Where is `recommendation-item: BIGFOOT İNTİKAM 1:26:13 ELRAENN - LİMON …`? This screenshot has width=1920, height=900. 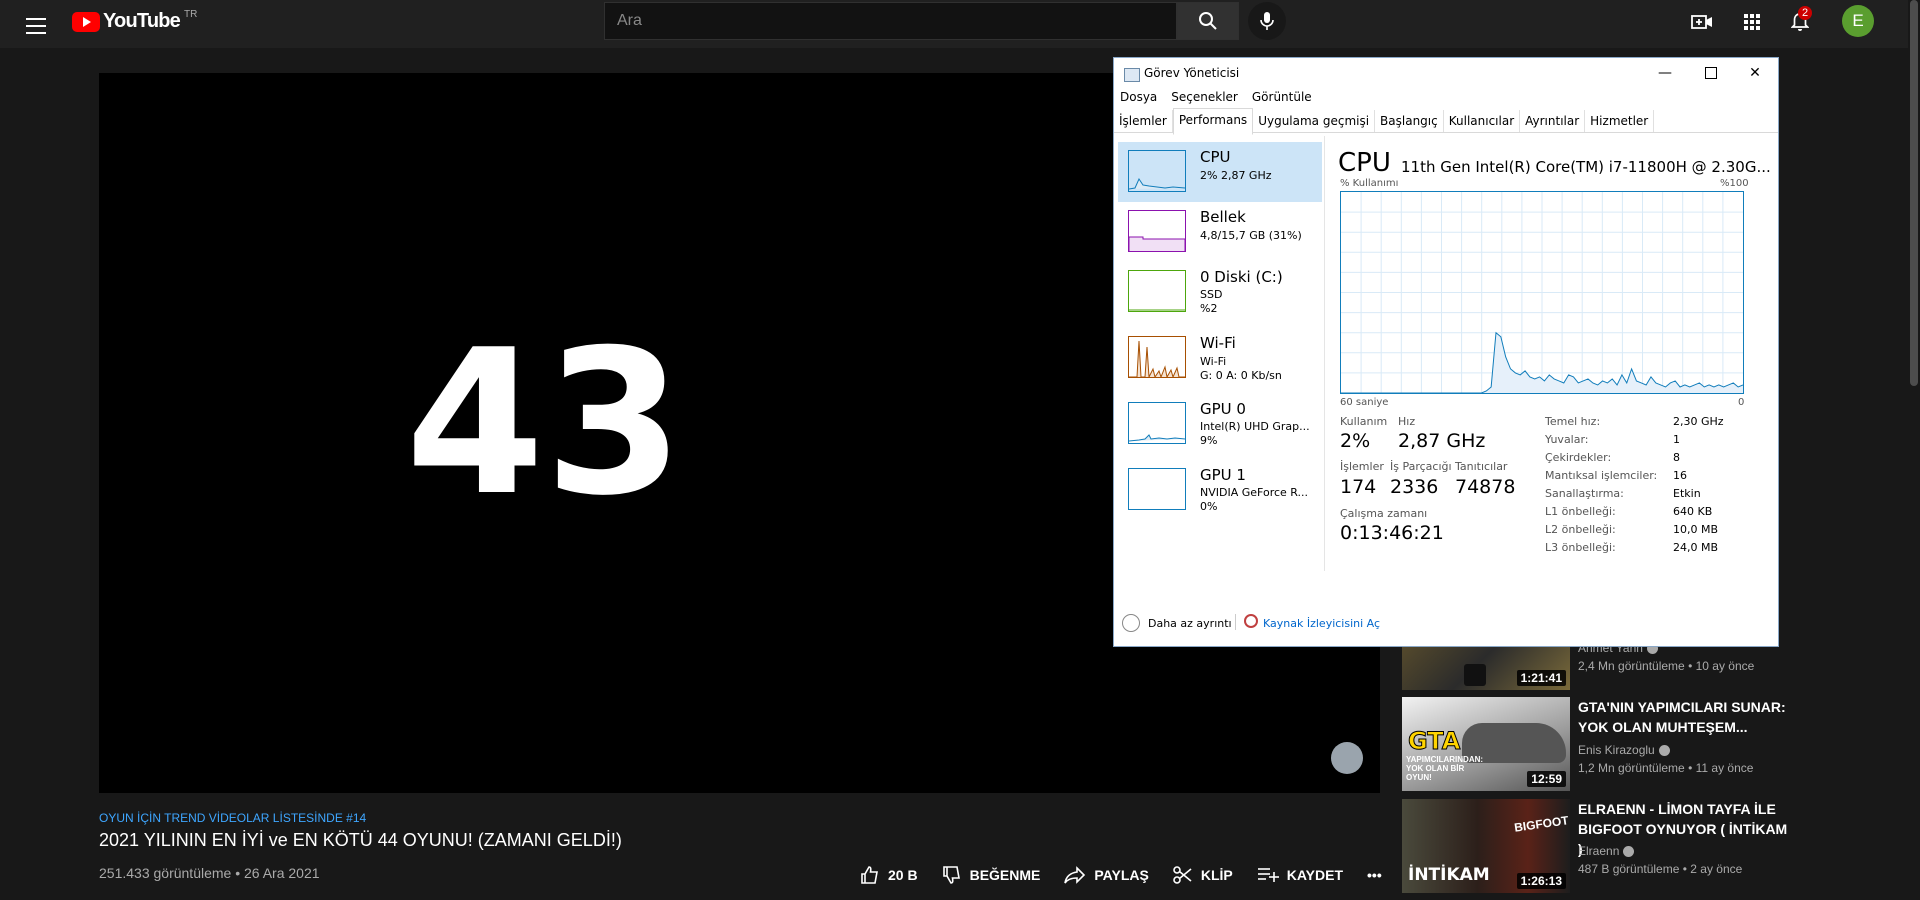 recommendation-item: BIGFOOT İNTİKAM 1:26:13 ELRAENN - LİMON … is located at coordinates (1637, 846).